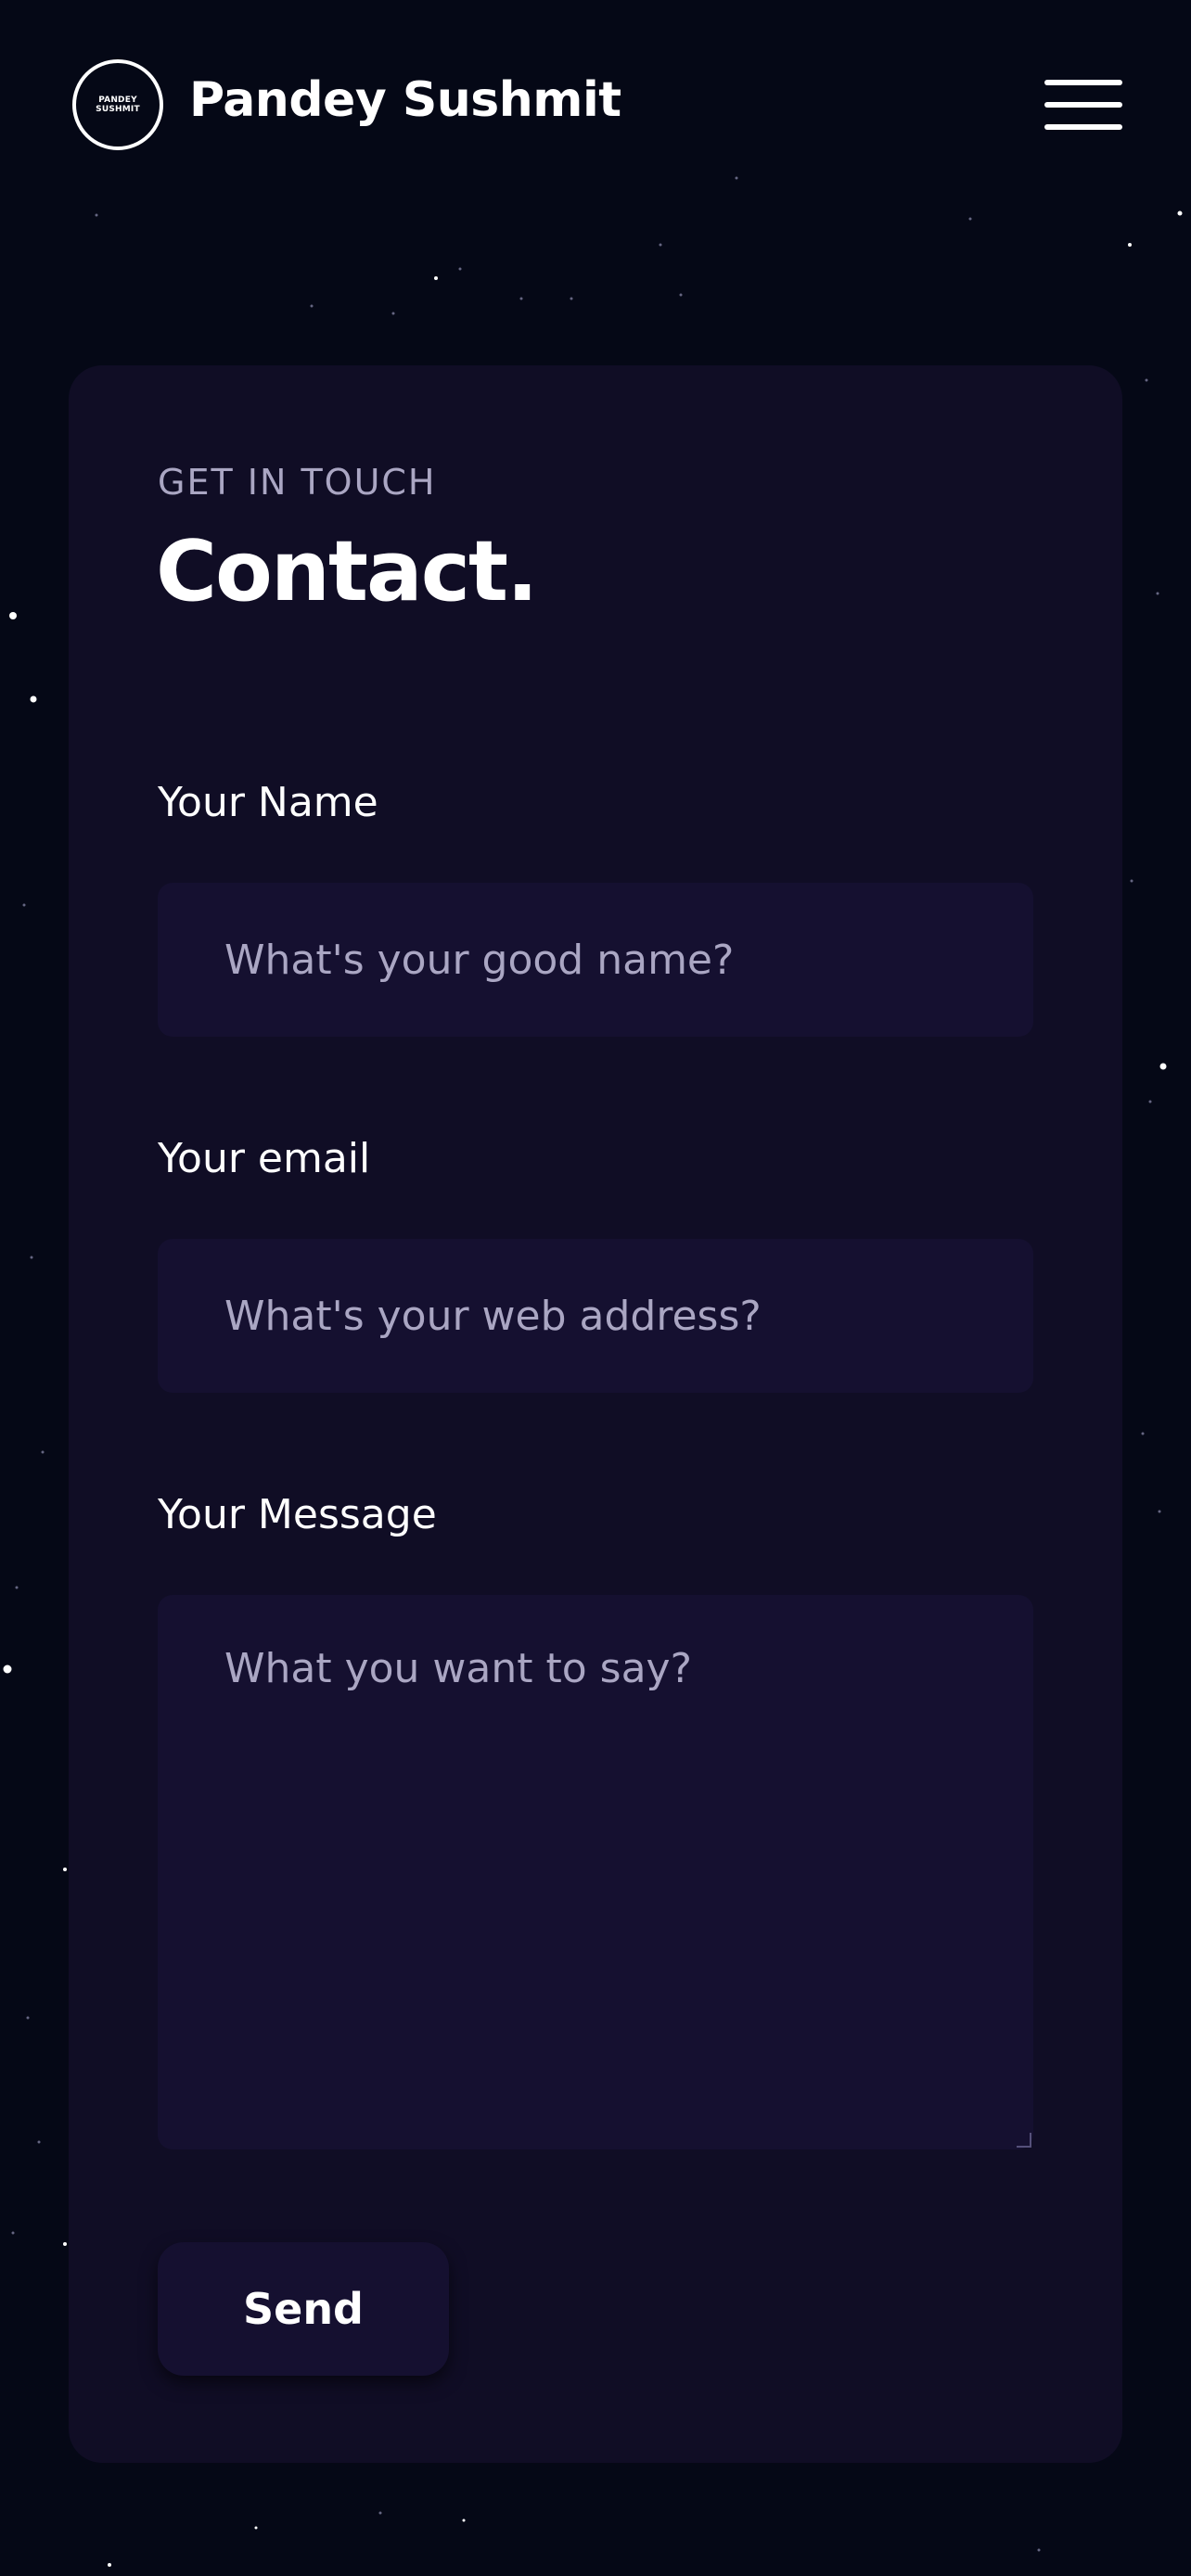  I want to click on email-placeholder: What's your web address?, so click(493, 1316).